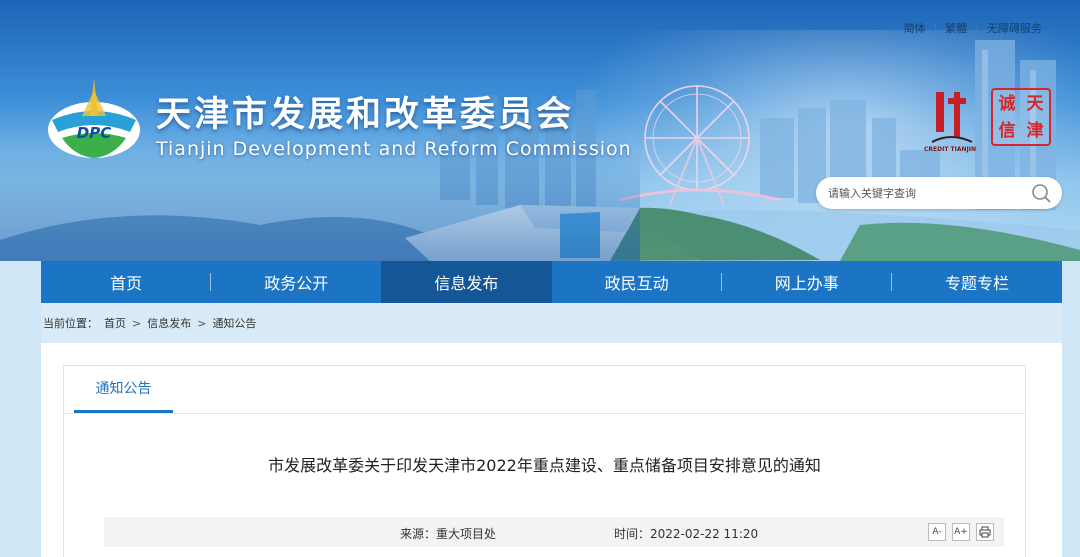 The width and height of the screenshot is (1080, 557). Describe the element at coordinates (448, 534) in the screenshot. I see `article-source: 来源：重大项目处` at that location.